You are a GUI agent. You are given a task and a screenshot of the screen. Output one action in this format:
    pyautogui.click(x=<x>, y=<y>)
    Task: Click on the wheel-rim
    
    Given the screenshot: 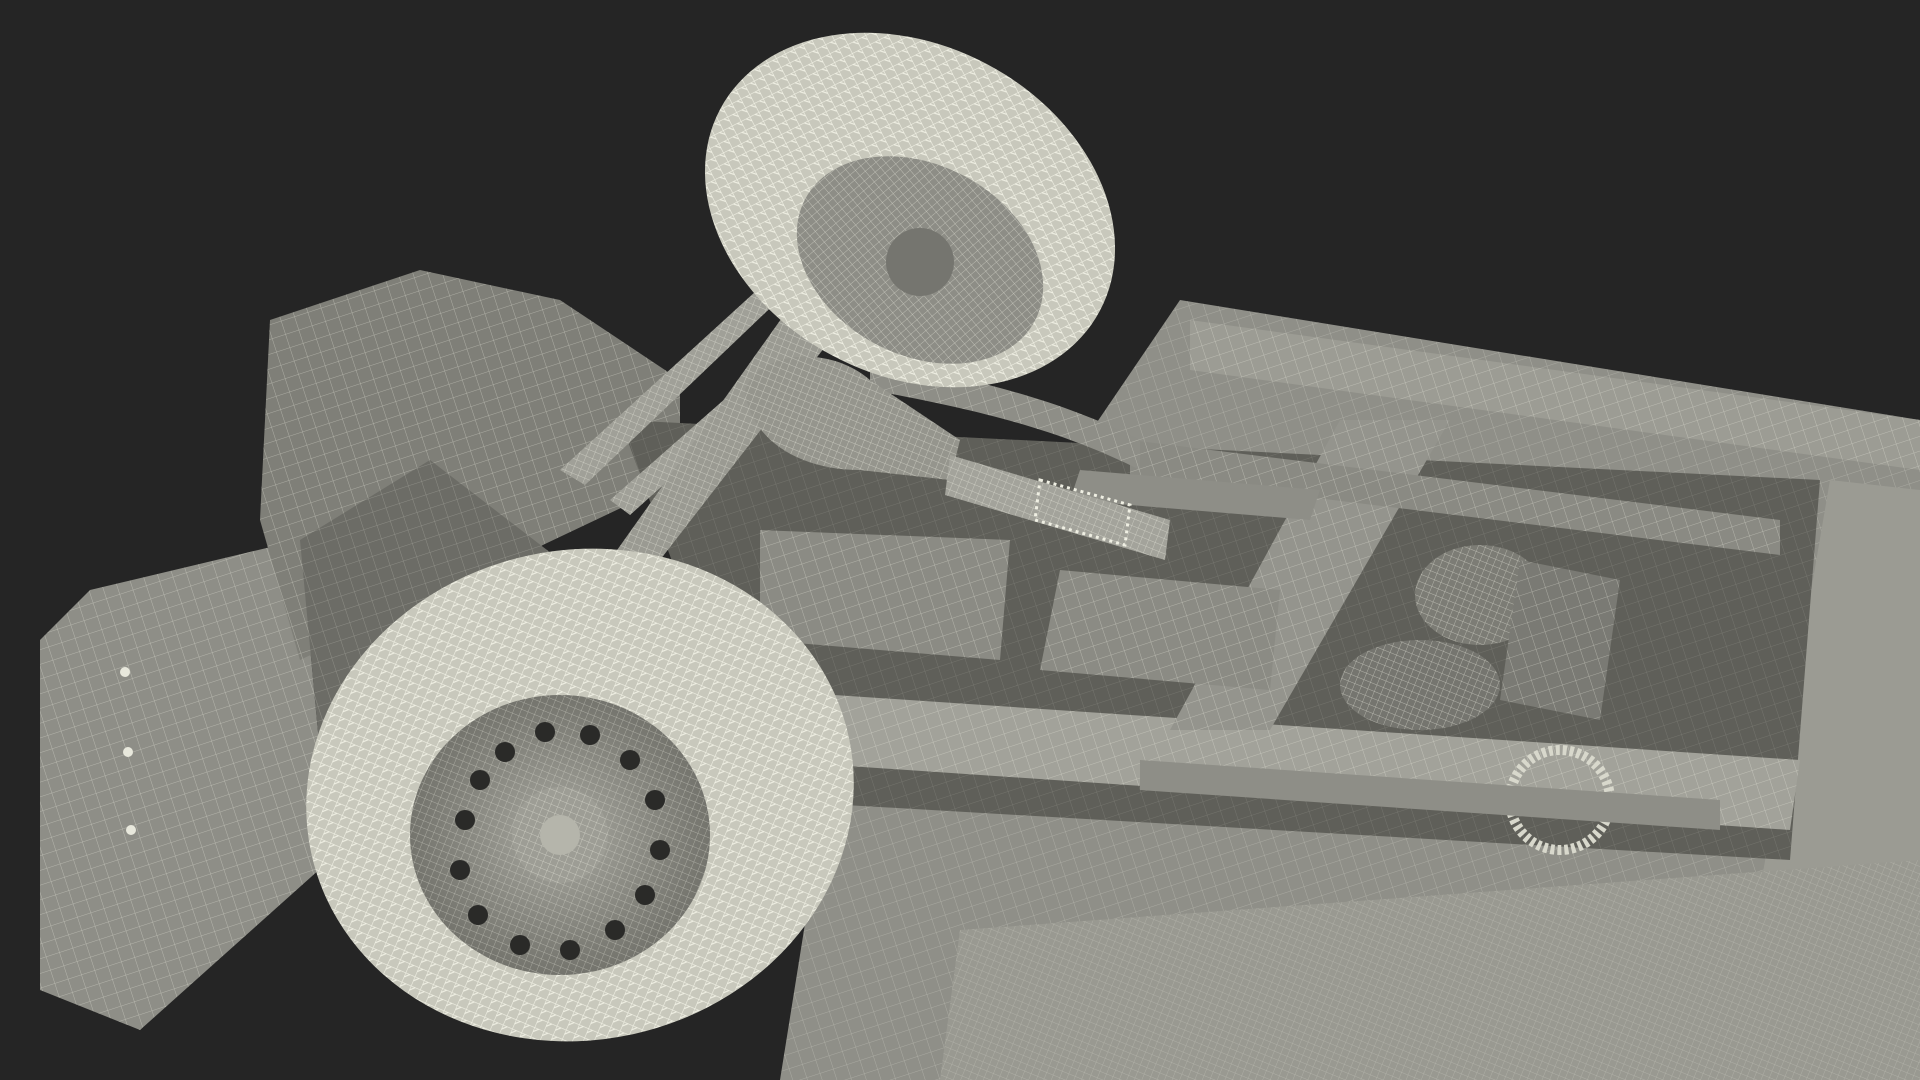 What is the action you would take?
    pyautogui.click(x=560, y=835)
    